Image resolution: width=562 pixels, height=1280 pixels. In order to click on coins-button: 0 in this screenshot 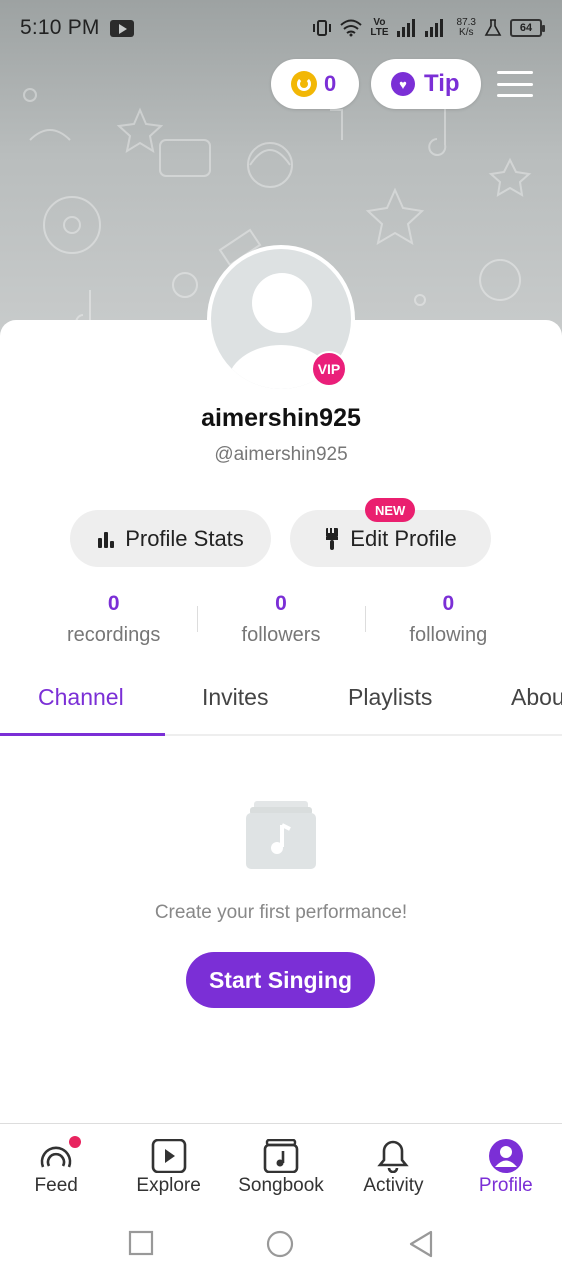, I will do `click(315, 84)`.